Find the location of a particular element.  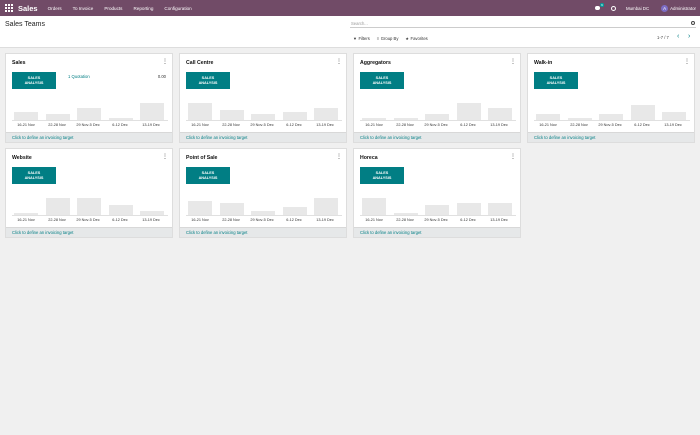

user-name: Administrator is located at coordinates (683, 8).